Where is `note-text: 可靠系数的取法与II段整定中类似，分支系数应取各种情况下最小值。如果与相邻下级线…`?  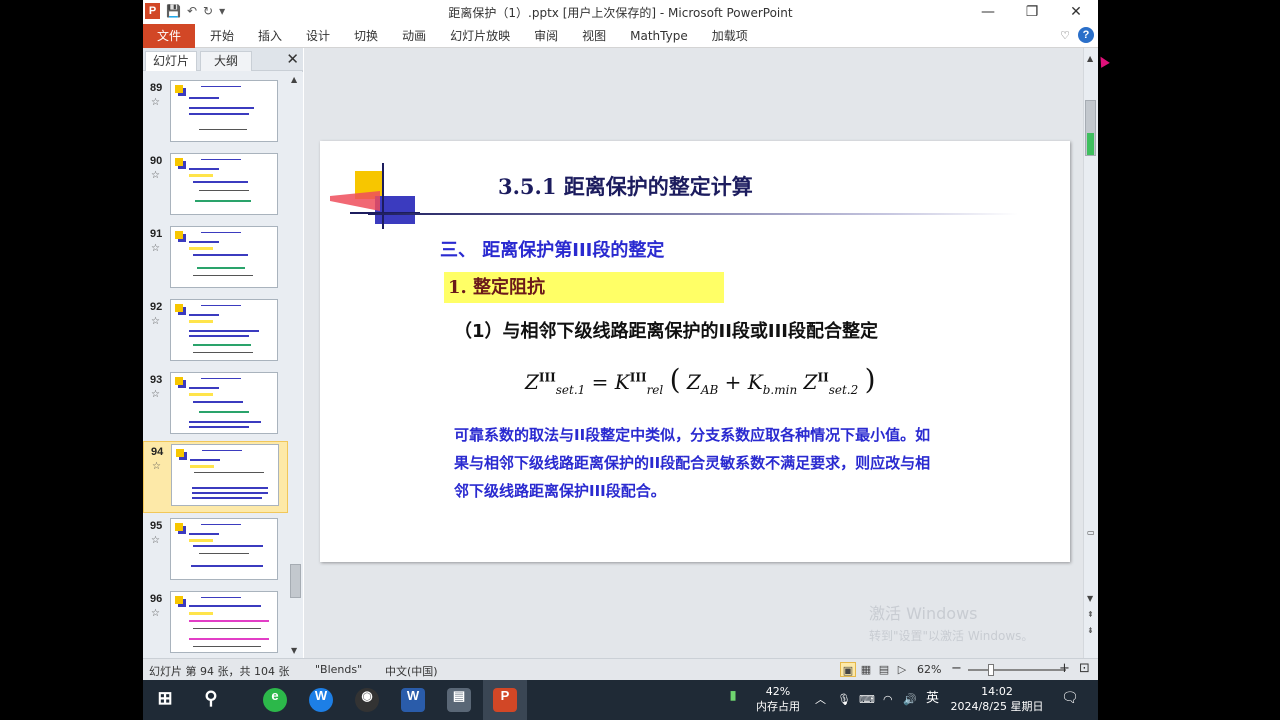
note-text: 可靠系数的取法与II段整定中类似，分支系数应取各种情况下最小值。如果与相邻下级线… is located at coordinates (692, 463).